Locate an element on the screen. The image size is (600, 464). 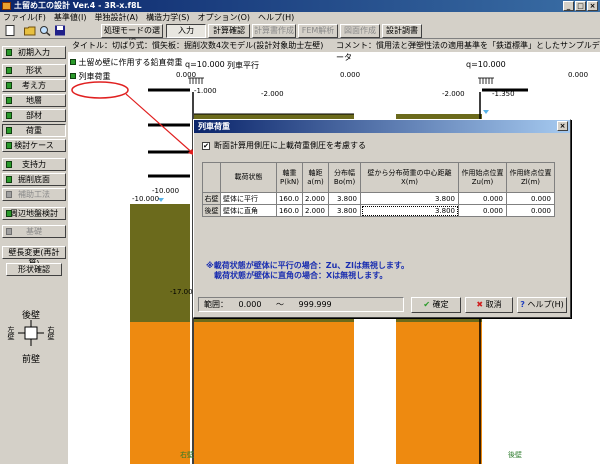
compass-south-label: 前壁 is located at coordinates (31, 360).